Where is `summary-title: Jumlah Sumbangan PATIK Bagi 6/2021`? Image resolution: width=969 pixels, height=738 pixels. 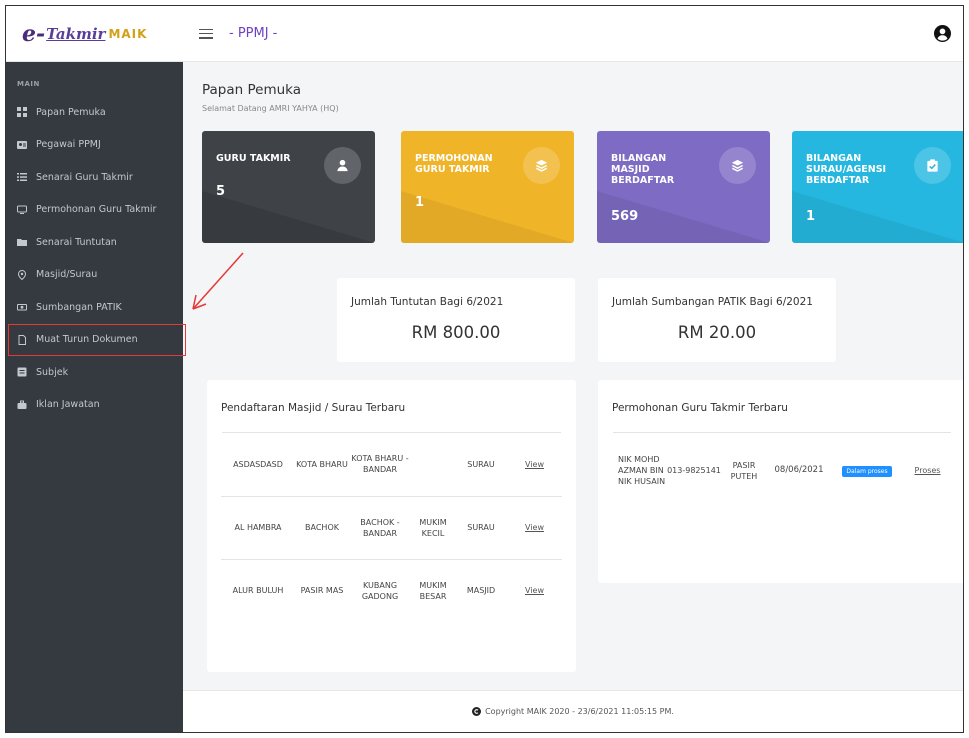
summary-title: Jumlah Sumbangan PATIK Bagi 6/2021 is located at coordinates (712, 302).